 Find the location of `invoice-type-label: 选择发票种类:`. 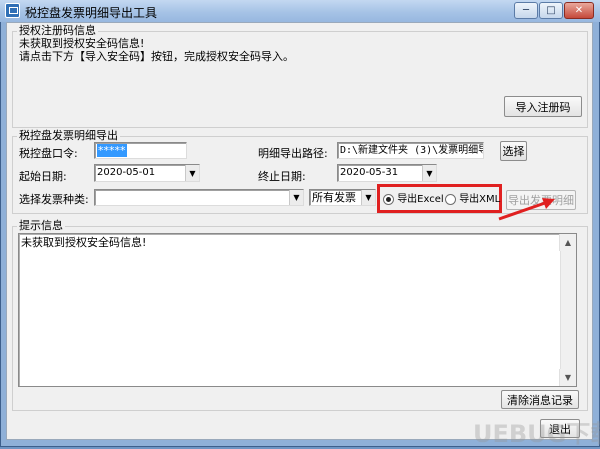

invoice-type-label: 选择发票种类: is located at coordinates (54, 199).